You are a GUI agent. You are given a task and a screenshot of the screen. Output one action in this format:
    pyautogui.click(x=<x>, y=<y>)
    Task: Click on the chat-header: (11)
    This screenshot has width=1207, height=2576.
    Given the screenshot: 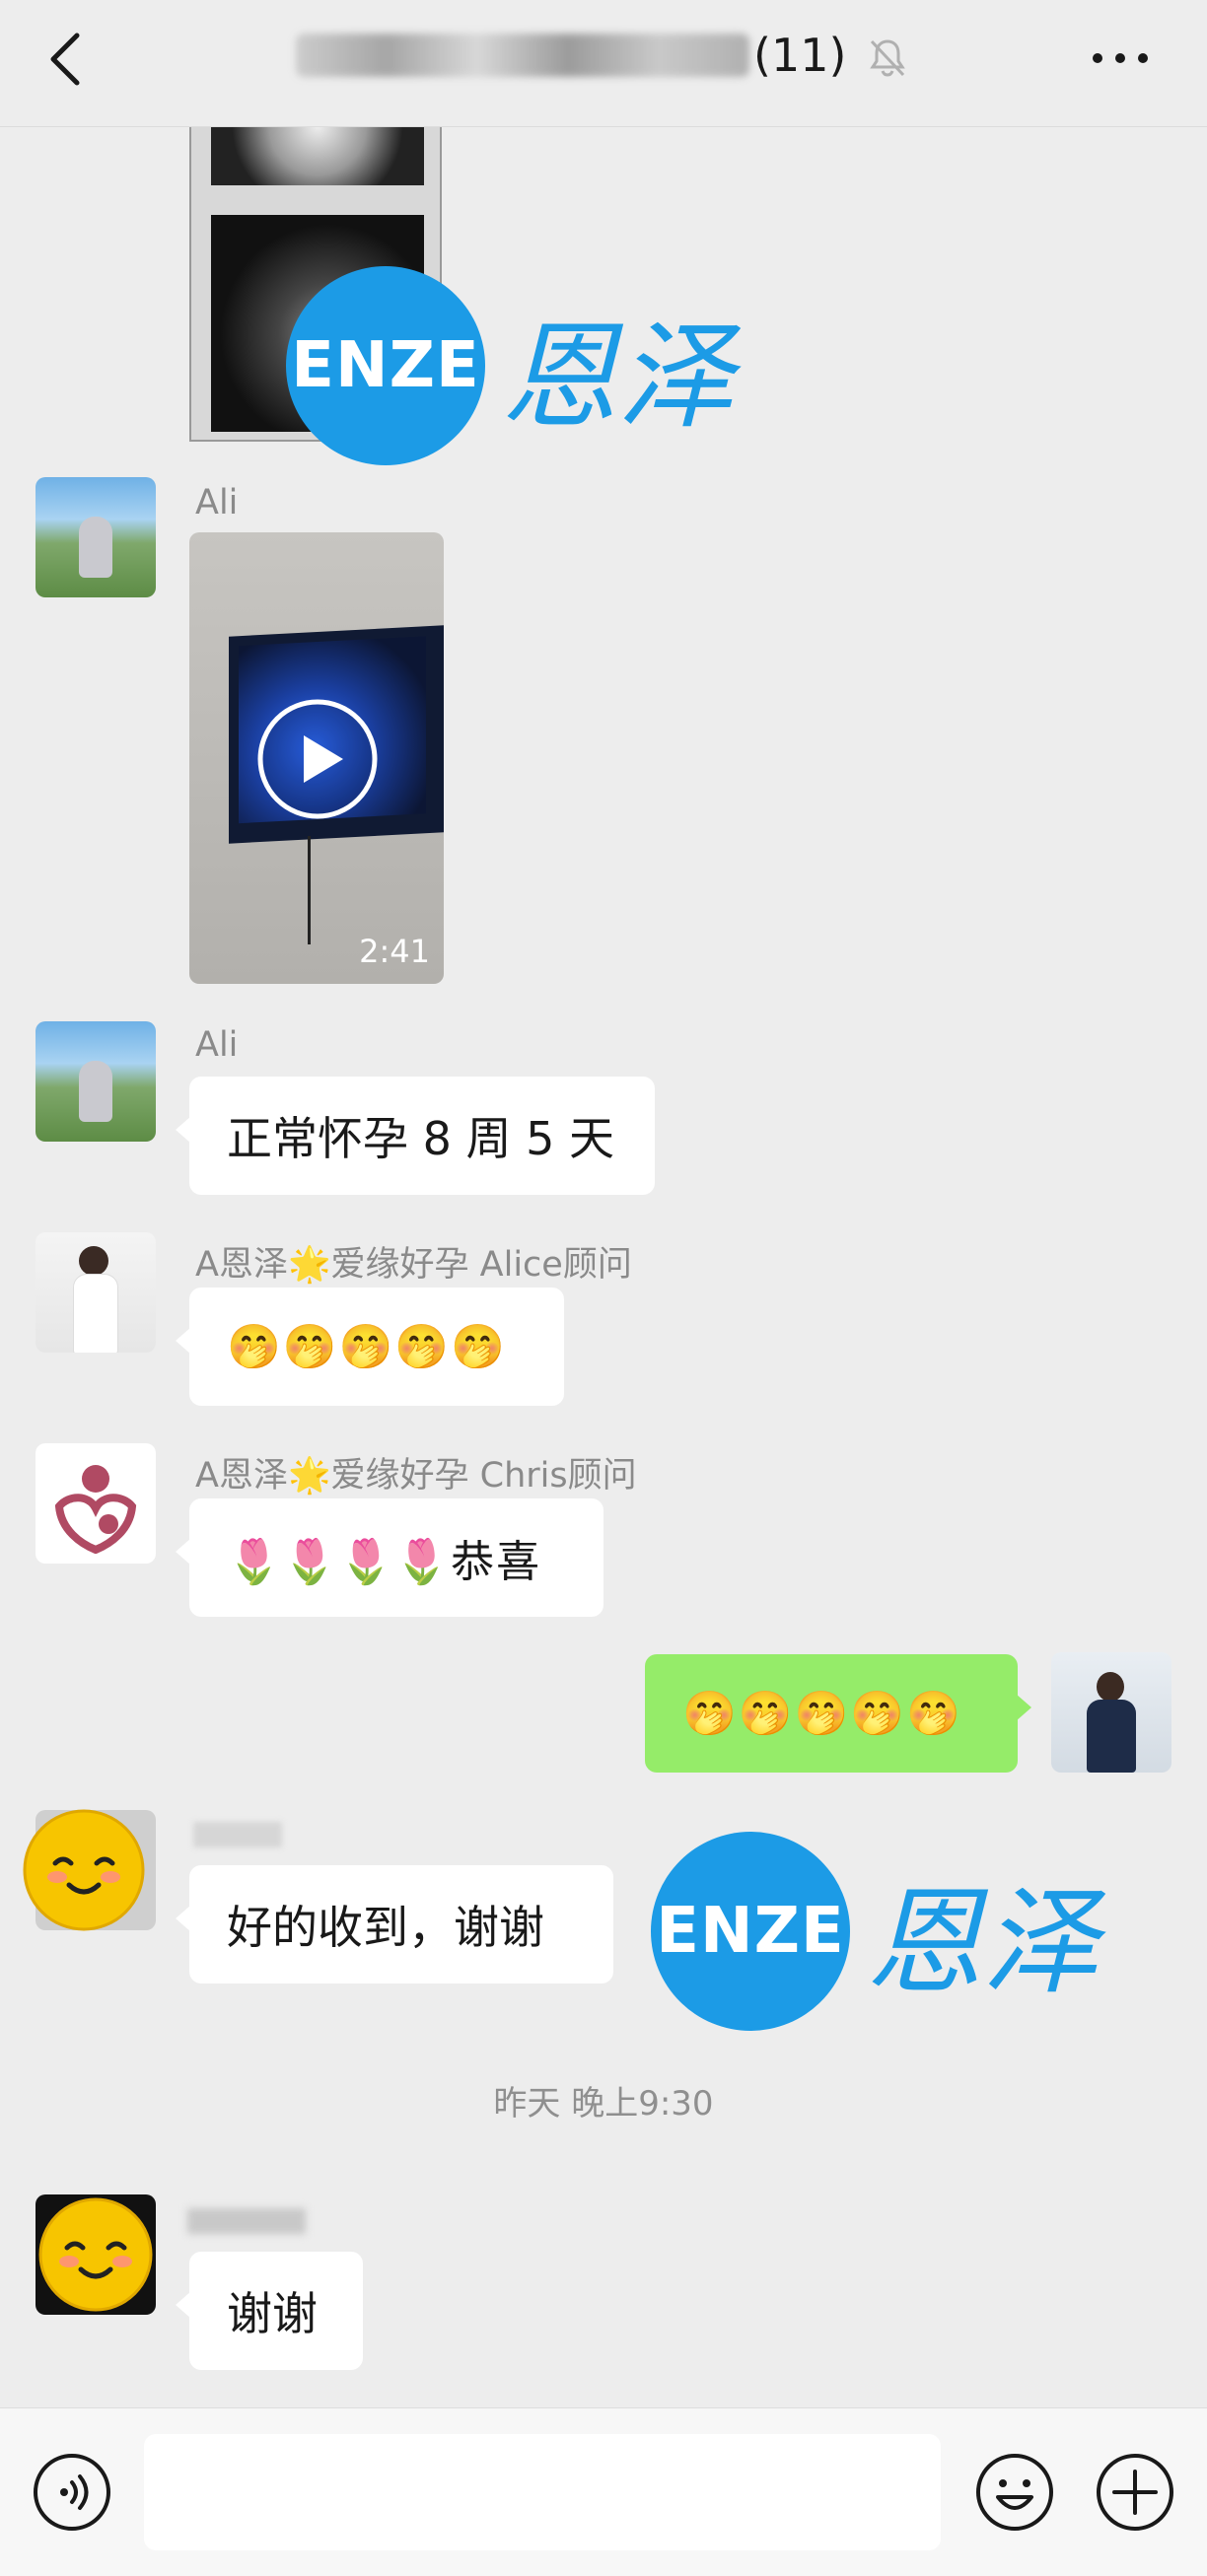 What is the action you would take?
    pyautogui.click(x=603, y=63)
    